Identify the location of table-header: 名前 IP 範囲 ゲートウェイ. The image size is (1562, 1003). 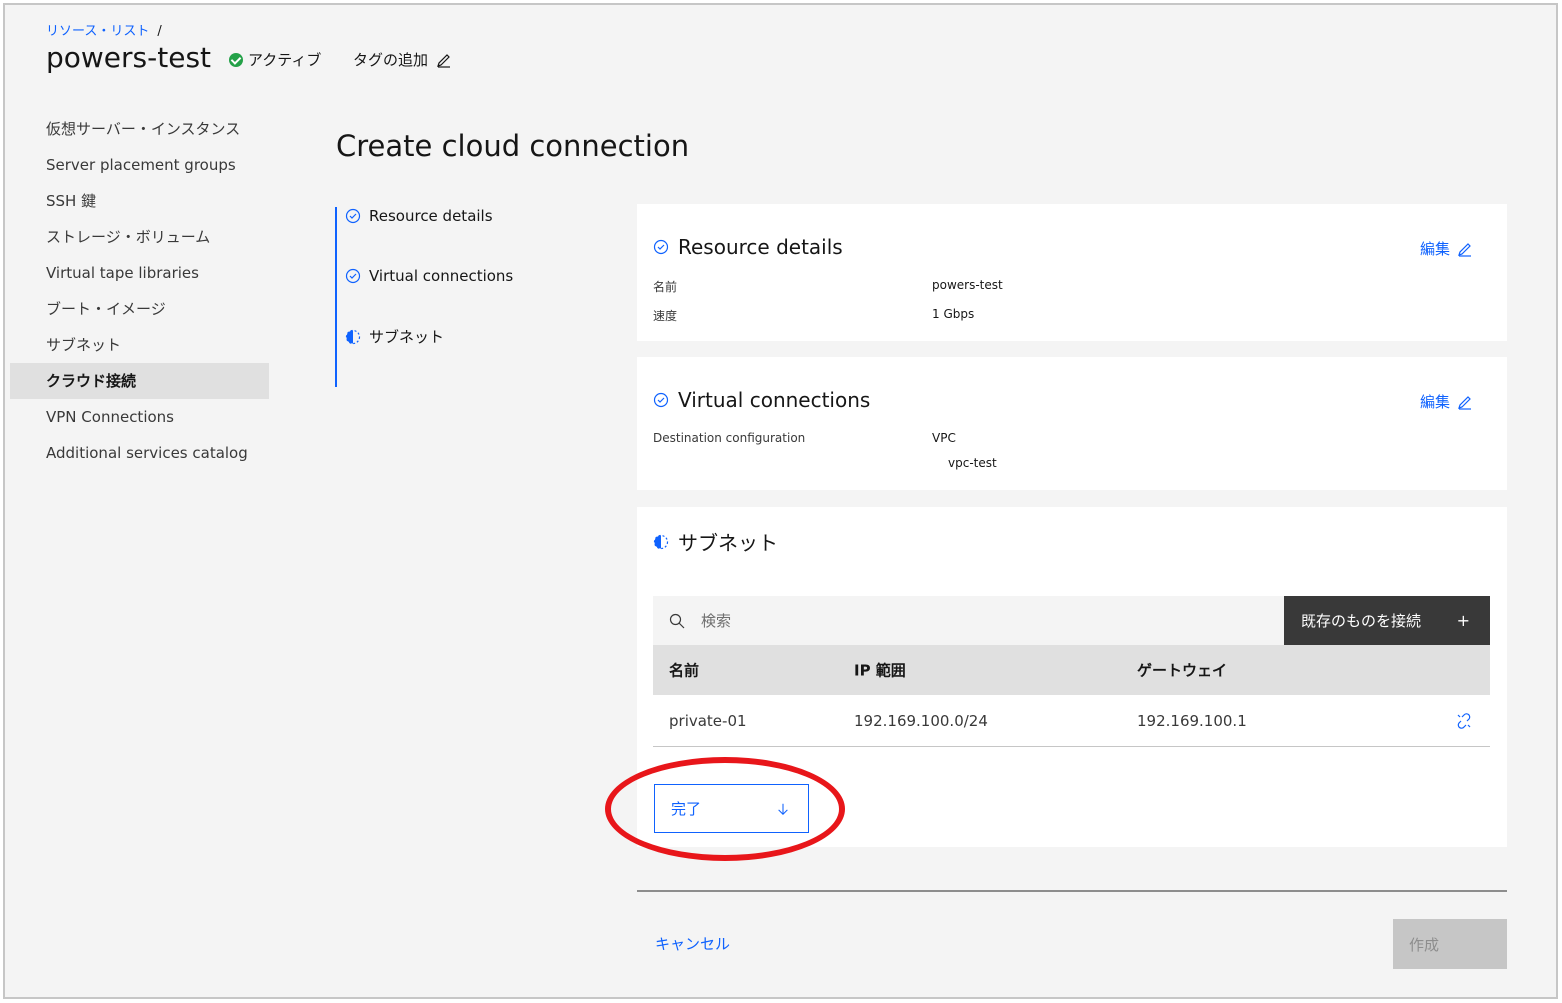
(1071, 670).